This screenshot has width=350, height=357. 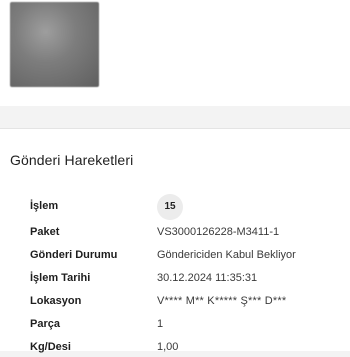 I want to click on detail-value: 30.12.2024 11:35:31, so click(x=207, y=278).